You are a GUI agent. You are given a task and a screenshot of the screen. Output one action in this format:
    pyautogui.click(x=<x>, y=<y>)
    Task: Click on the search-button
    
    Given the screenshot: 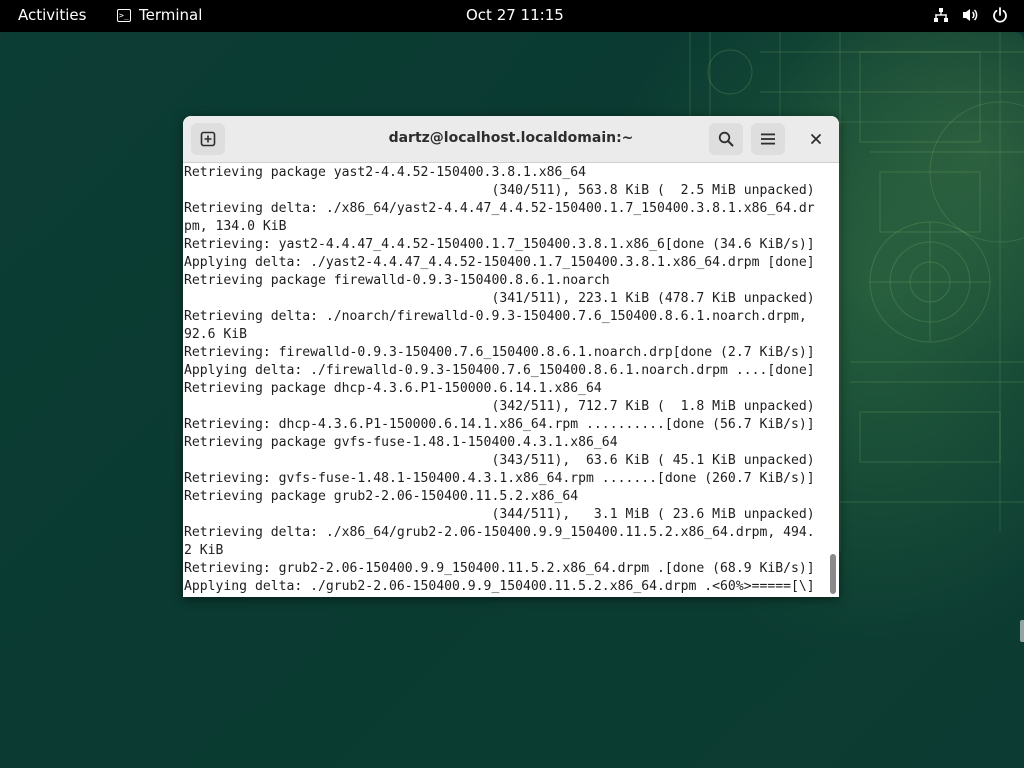 What is the action you would take?
    pyautogui.click(x=726, y=139)
    